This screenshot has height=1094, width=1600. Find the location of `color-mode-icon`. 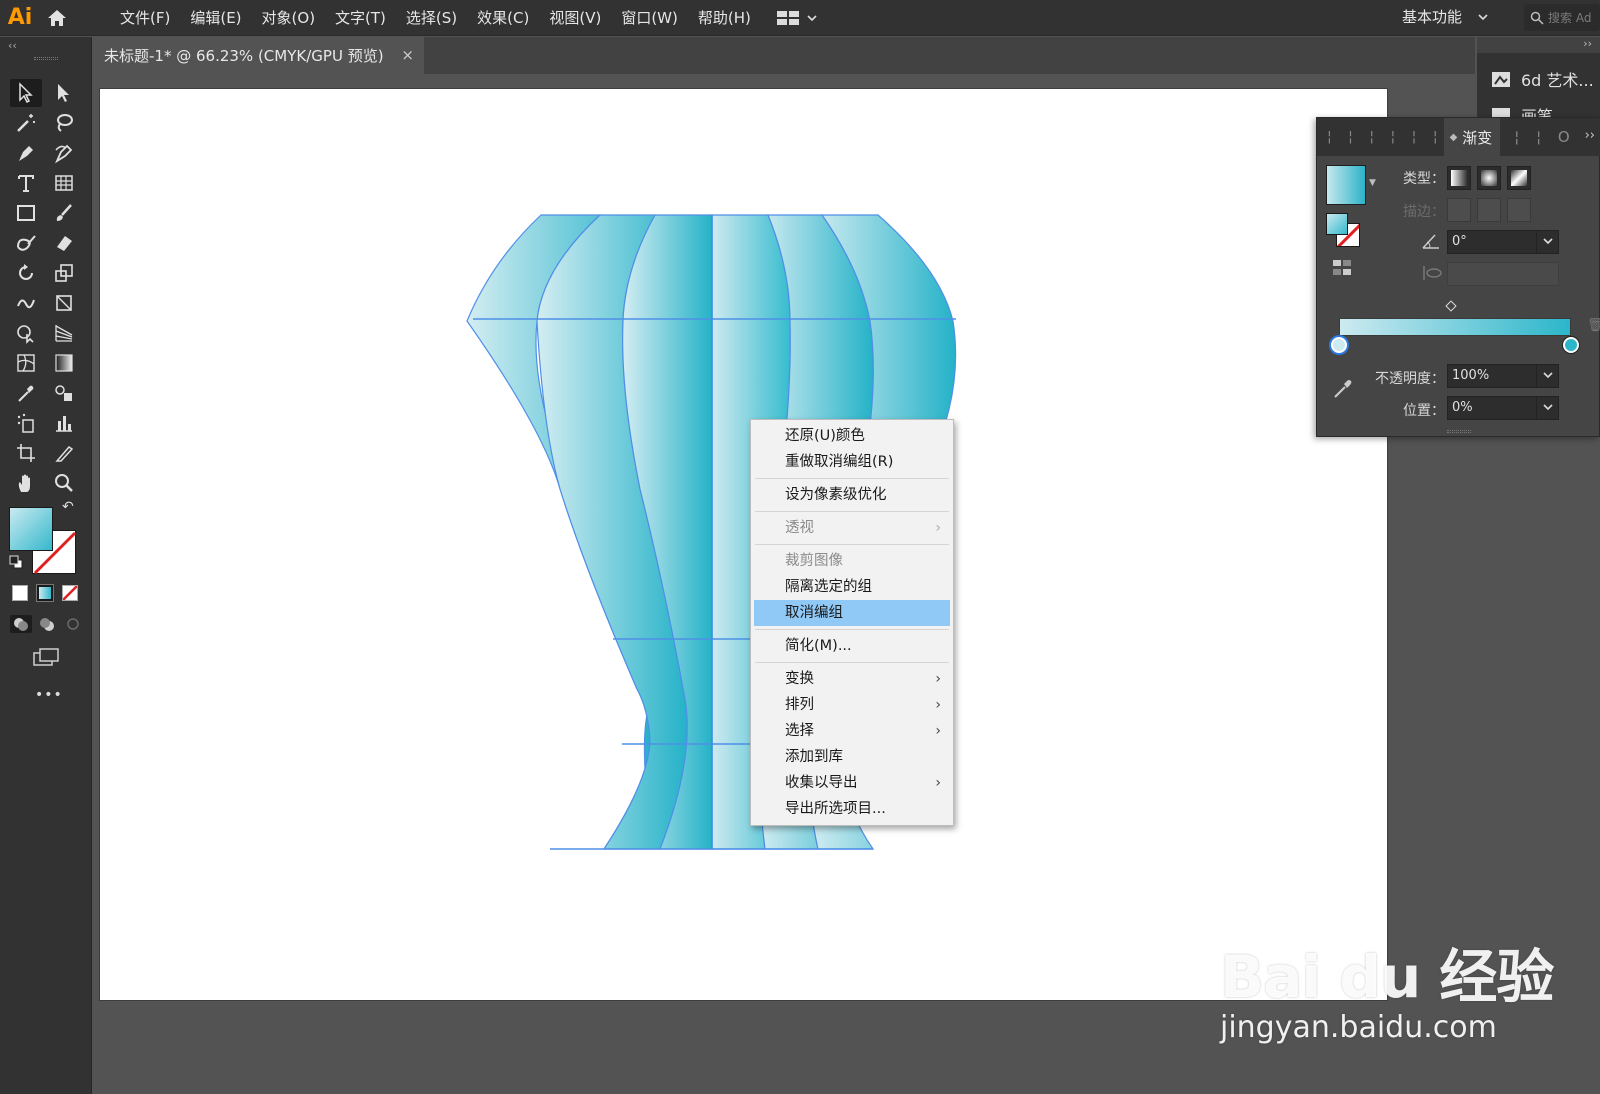

color-mode-icon is located at coordinates (20, 593).